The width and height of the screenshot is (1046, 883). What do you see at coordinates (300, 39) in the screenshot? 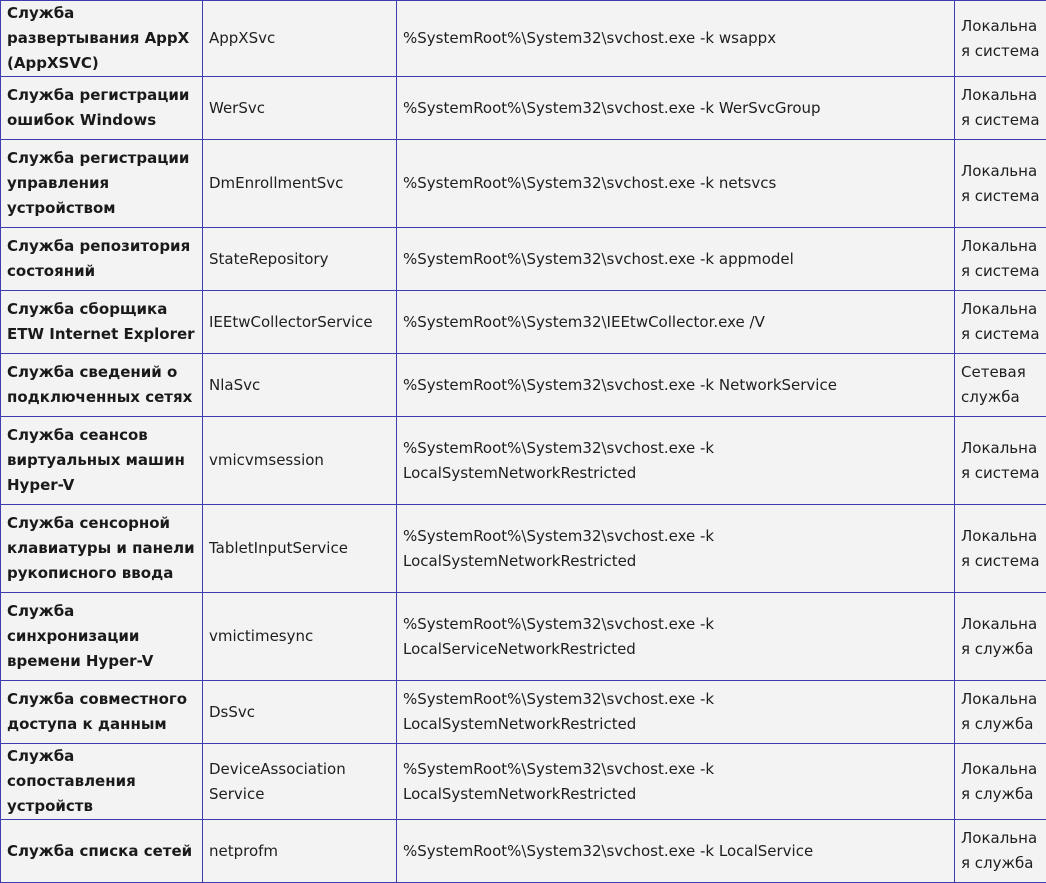
I see `service-short-name: AppXSvc` at bounding box center [300, 39].